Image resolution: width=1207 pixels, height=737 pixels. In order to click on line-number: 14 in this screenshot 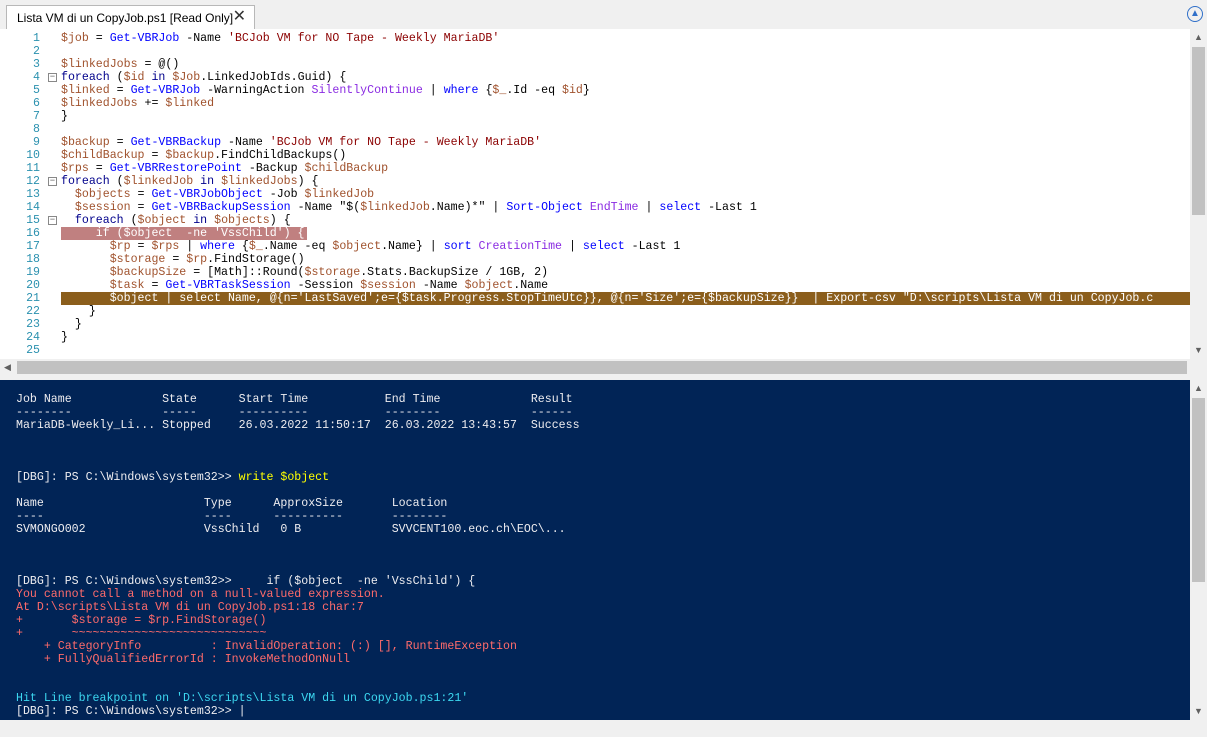, I will do `click(33, 207)`.